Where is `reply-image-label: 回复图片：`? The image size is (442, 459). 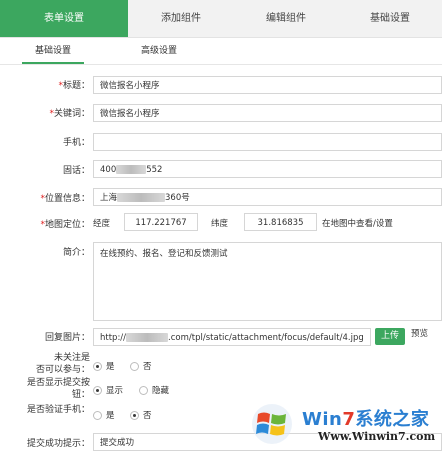 reply-image-label: 回复图片： is located at coordinates (67, 338).